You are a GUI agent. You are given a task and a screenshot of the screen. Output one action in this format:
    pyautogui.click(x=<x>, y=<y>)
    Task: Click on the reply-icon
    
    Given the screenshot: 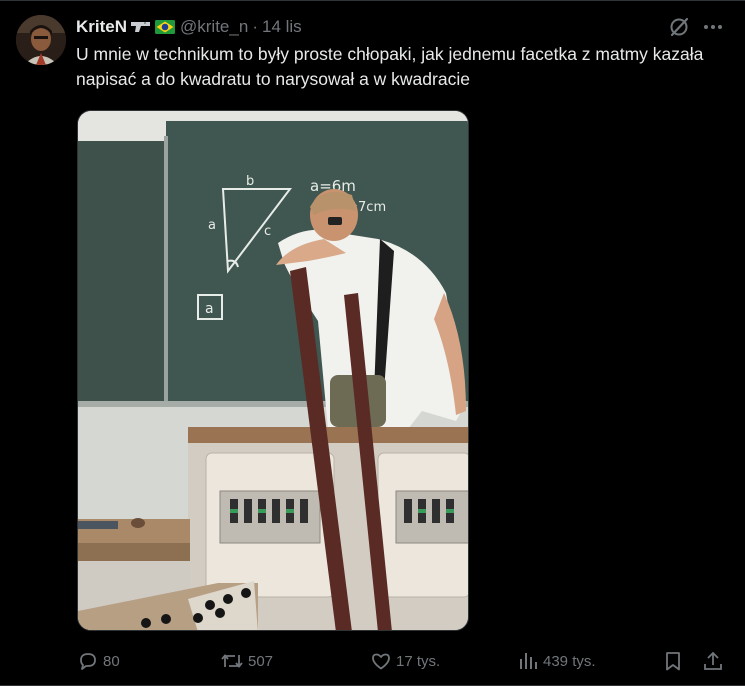 What is the action you would take?
    pyautogui.click(x=88, y=661)
    